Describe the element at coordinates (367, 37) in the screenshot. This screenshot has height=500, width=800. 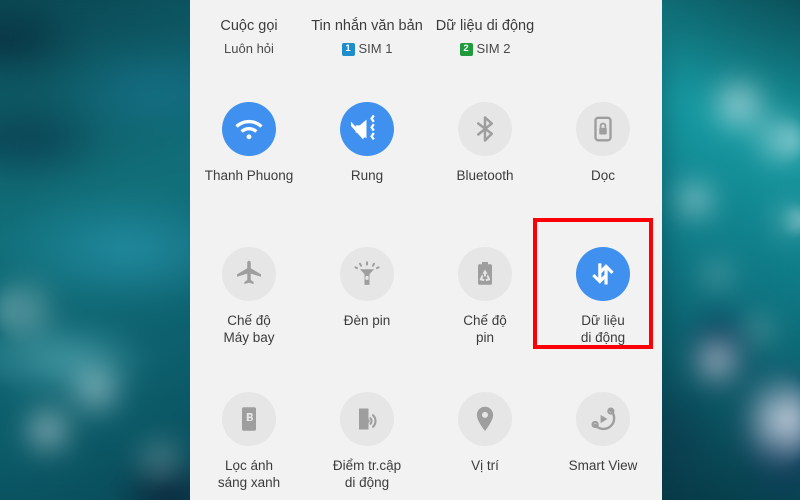
I see `header-cell-text-messages: Tin nhắn văn bản 1 SIM 1` at that location.